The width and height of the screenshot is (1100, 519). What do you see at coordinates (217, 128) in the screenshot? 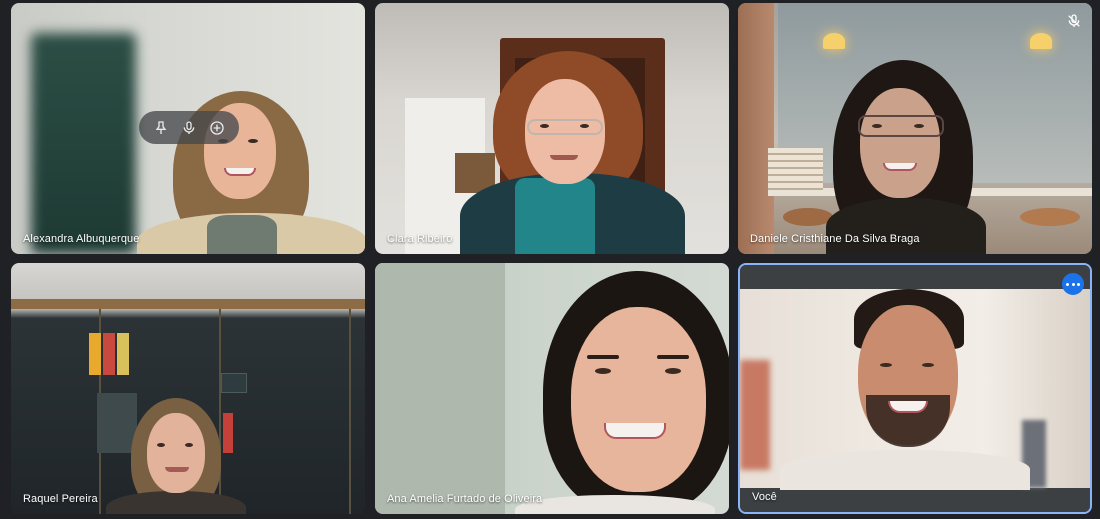
I see `more-options-icon` at bounding box center [217, 128].